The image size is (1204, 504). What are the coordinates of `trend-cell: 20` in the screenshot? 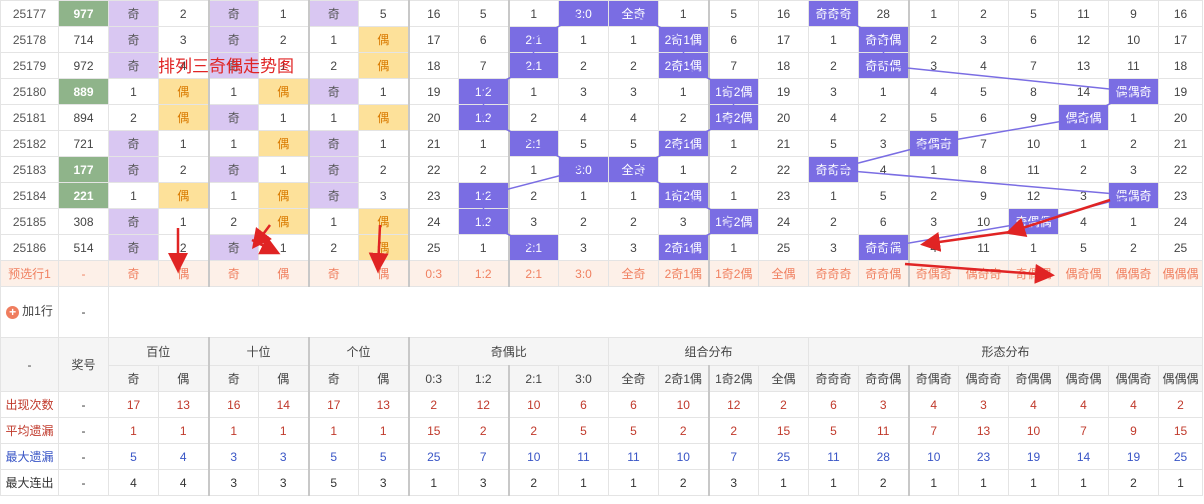 It's located at (783, 117).